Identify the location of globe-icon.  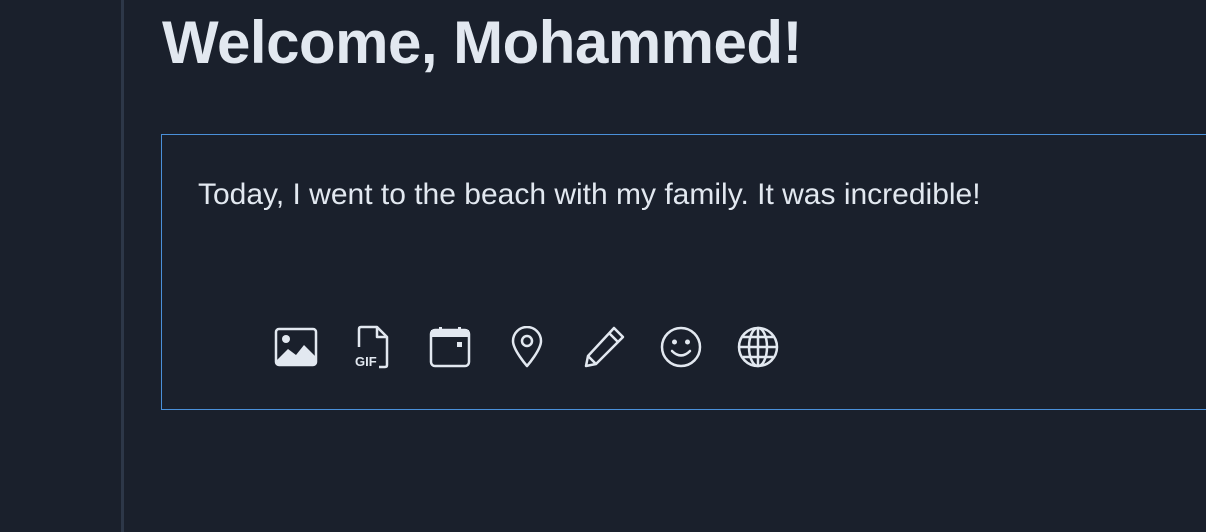
(758, 347).